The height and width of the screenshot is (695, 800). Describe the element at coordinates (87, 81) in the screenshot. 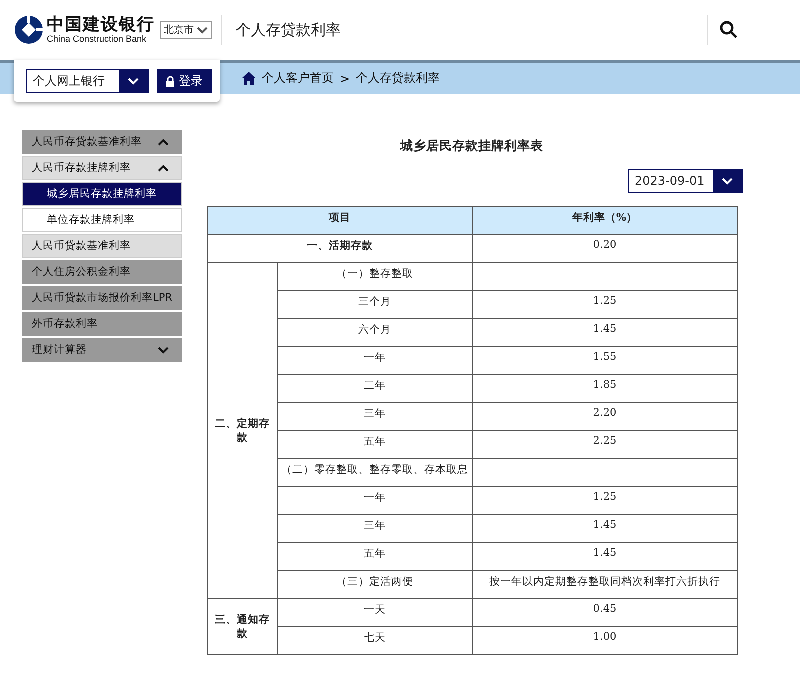

I see `bank-select: 个人网上银行` at that location.